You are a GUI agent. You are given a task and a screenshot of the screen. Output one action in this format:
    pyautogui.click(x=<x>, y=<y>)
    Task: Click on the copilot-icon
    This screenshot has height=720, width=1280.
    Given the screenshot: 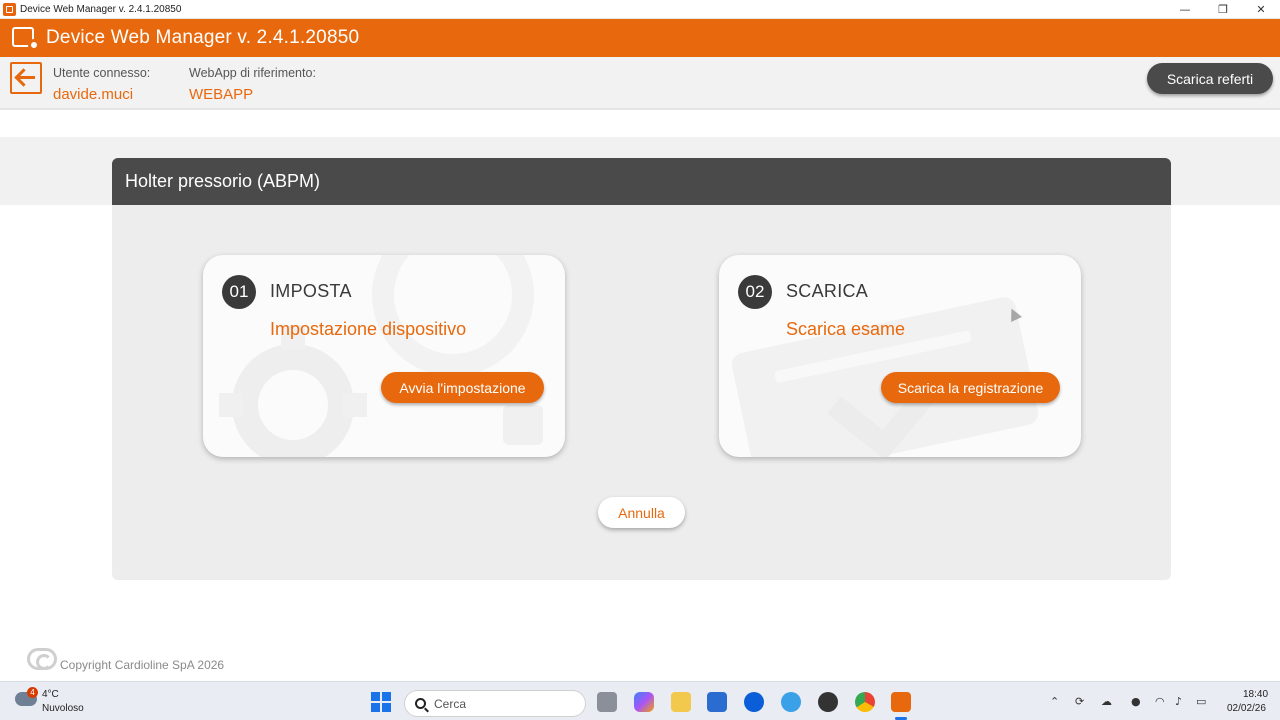 What is the action you would take?
    pyautogui.click(x=644, y=702)
    